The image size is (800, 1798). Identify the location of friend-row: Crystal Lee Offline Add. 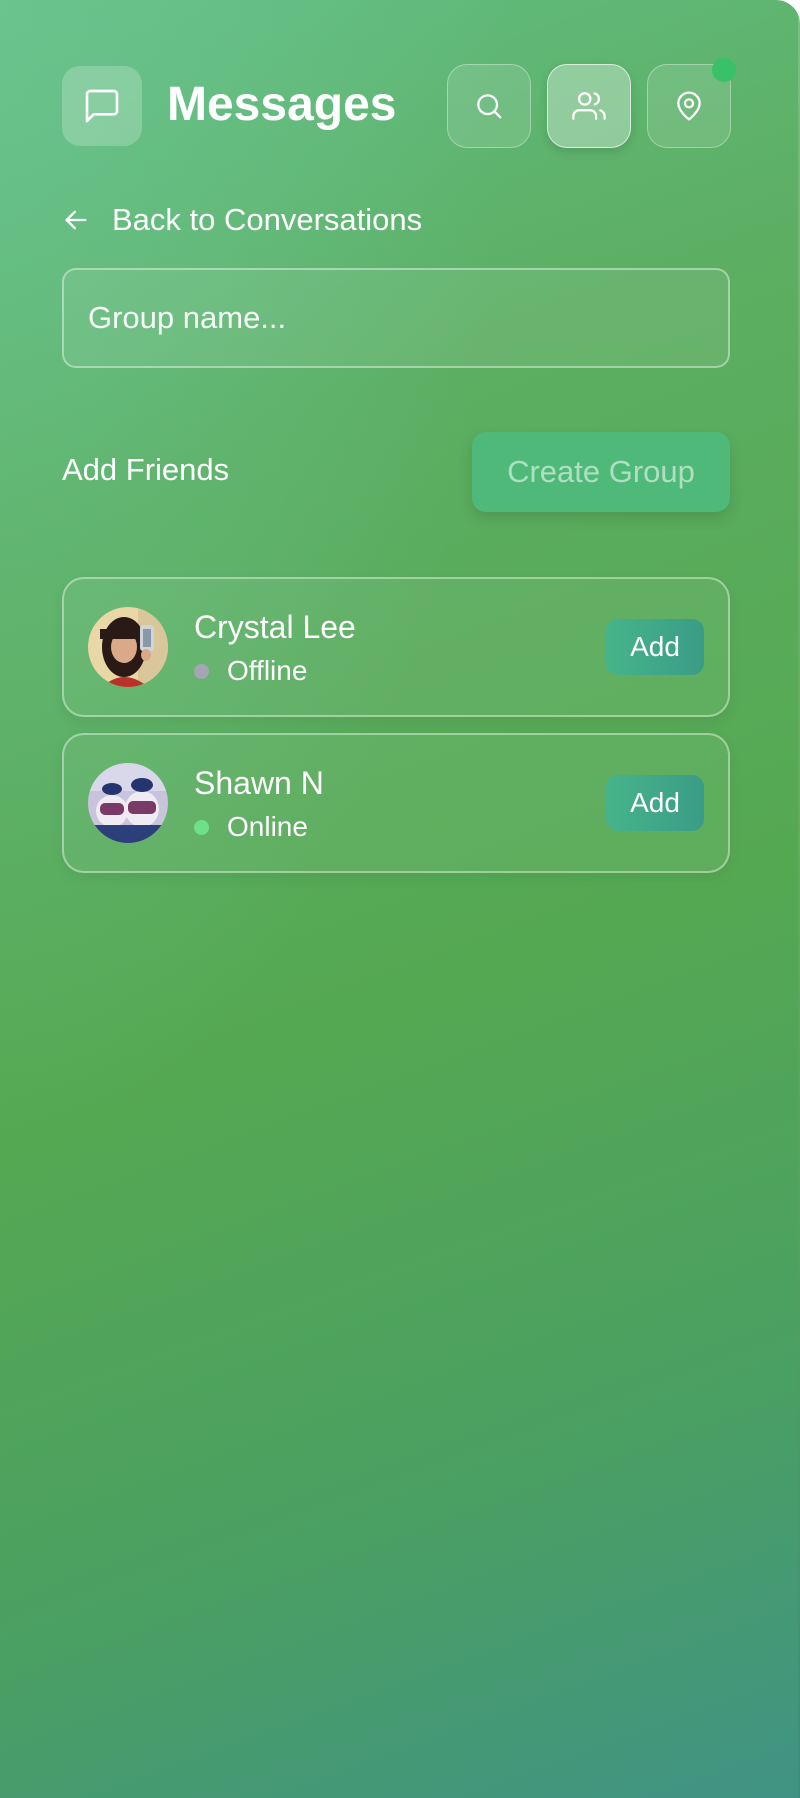
(396, 647).